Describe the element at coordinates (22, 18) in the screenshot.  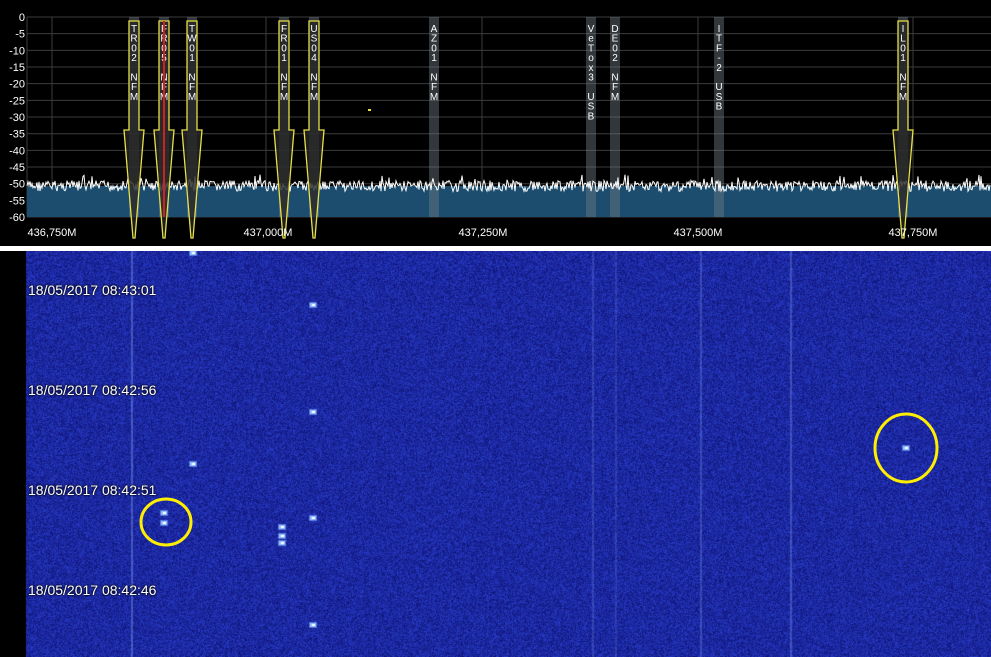
I see `db-tick-label: 0` at that location.